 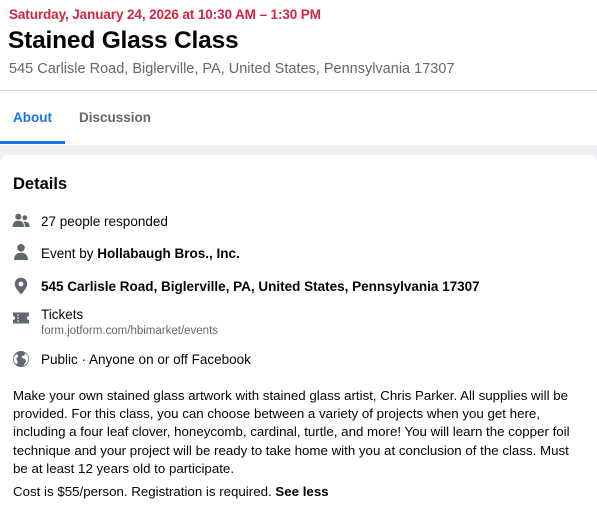 What do you see at coordinates (32, 142) in the screenshot?
I see `active-tab-indicator` at bounding box center [32, 142].